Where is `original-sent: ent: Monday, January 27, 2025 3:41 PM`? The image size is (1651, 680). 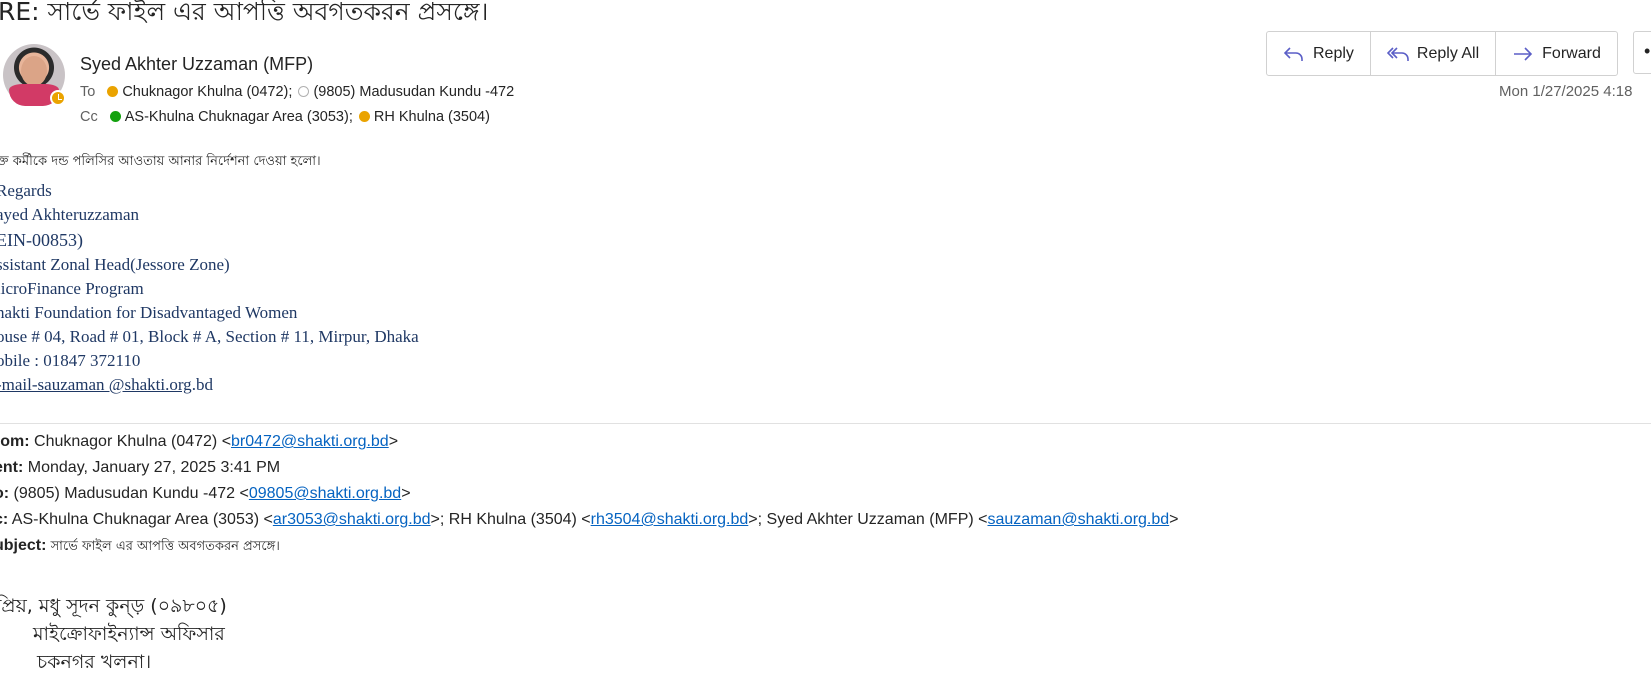
original-sent: ent: Monday, January 27, 2025 3:41 PM is located at coordinates (140, 468).